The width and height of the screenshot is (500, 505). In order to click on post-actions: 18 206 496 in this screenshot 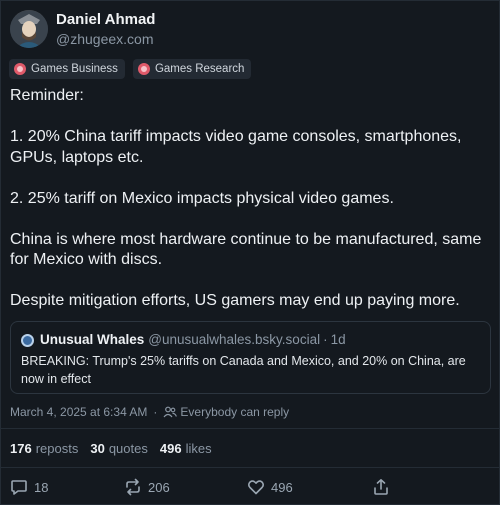, I will do `click(250, 488)`.